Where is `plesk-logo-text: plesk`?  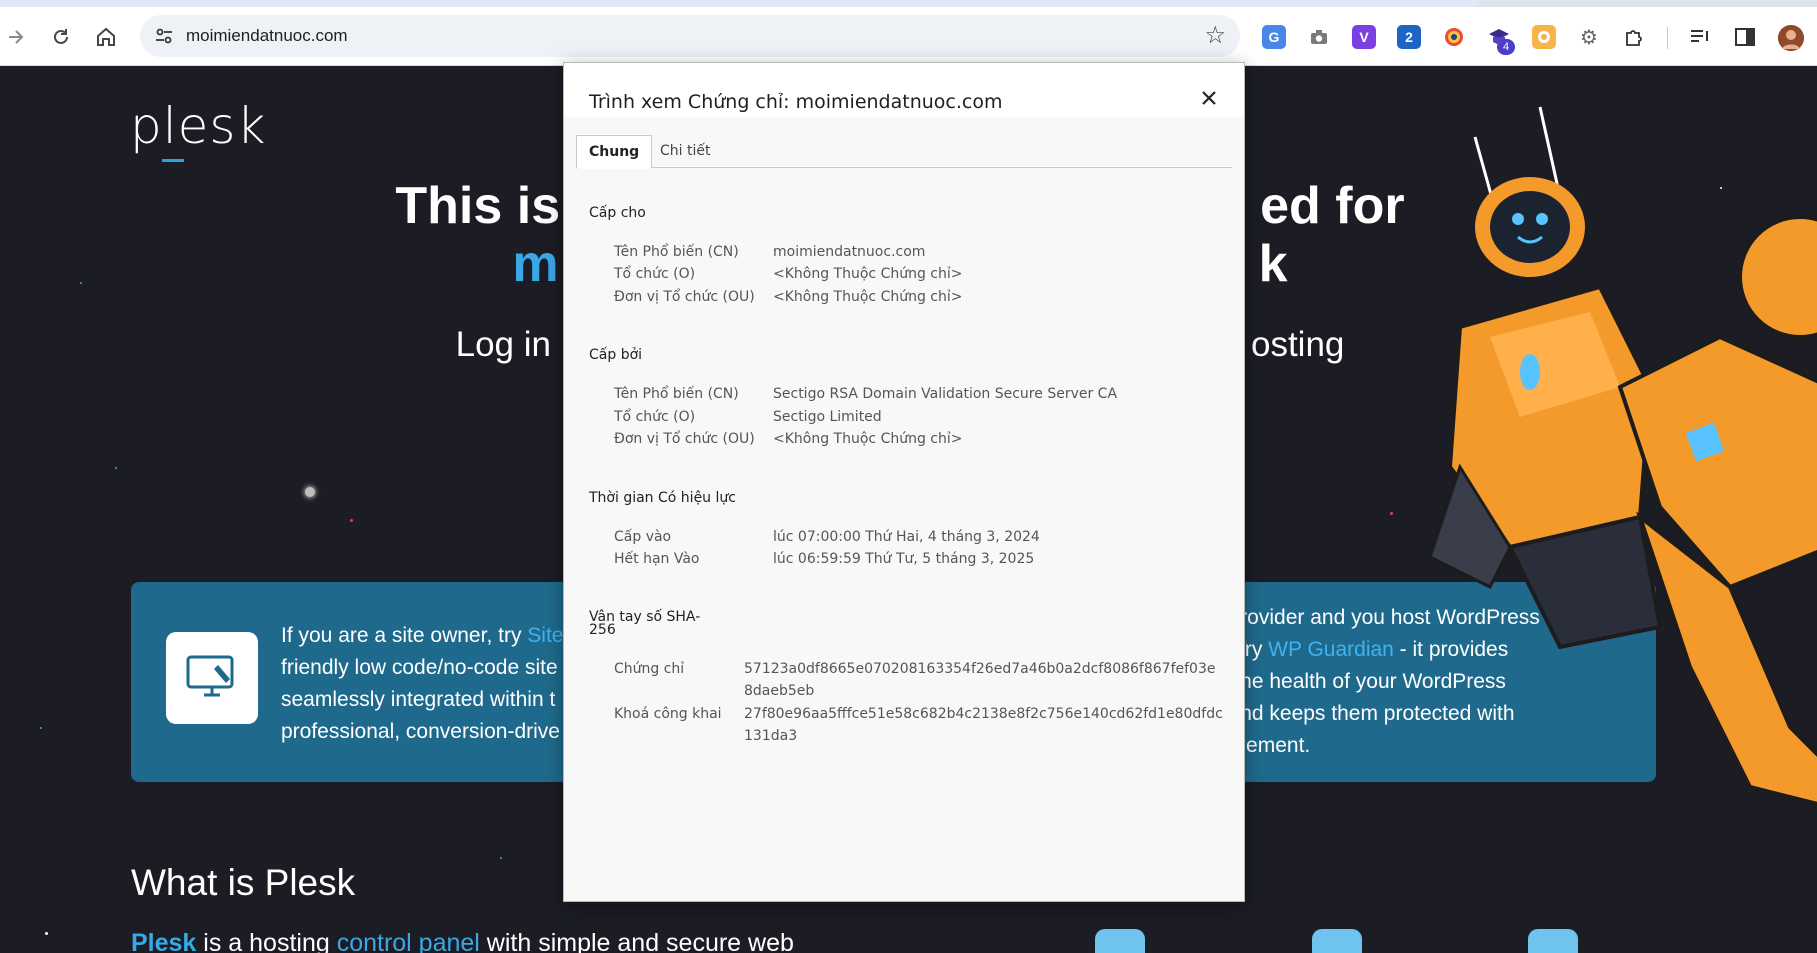
plesk-logo-text: plesk is located at coordinates (198, 126).